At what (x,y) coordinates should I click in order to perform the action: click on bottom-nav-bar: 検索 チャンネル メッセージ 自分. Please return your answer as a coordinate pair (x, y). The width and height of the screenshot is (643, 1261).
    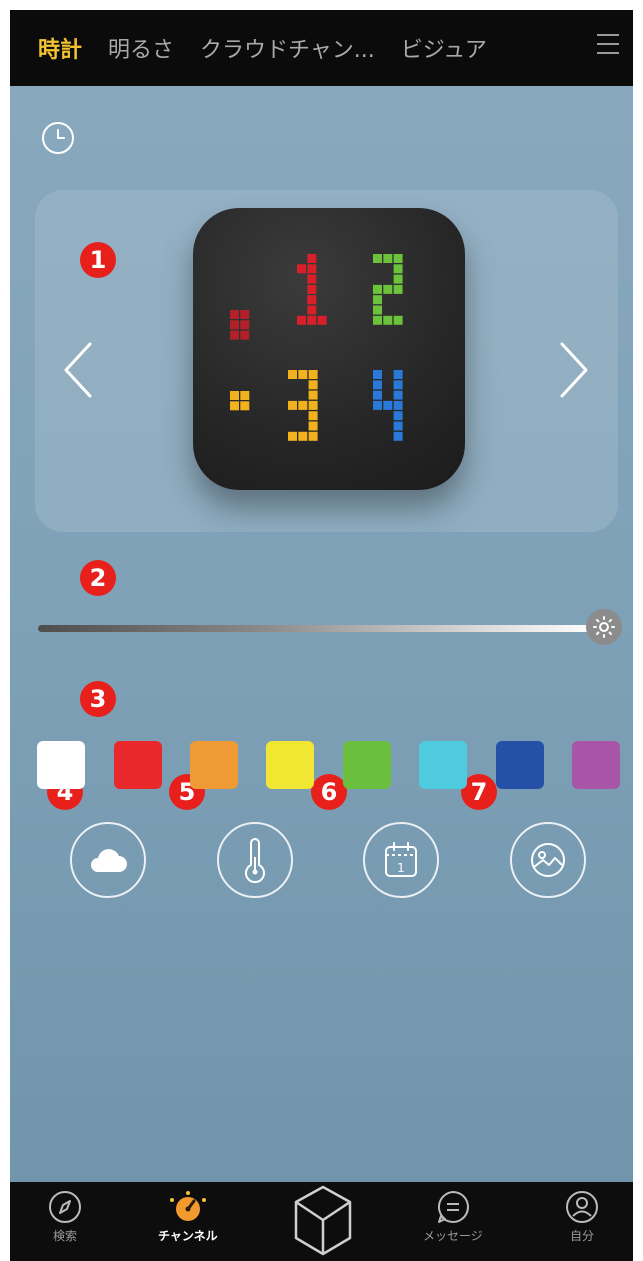
    Looking at the image, I should click on (321, 1221).